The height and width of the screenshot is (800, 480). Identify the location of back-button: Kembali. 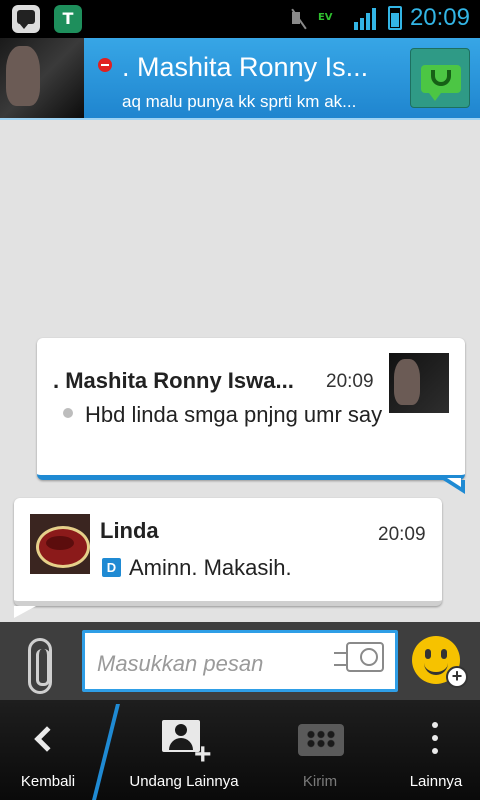
(48, 750).